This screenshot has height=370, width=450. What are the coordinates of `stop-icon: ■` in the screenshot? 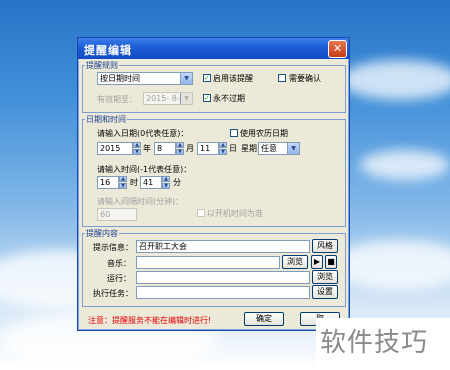 It's located at (331, 261).